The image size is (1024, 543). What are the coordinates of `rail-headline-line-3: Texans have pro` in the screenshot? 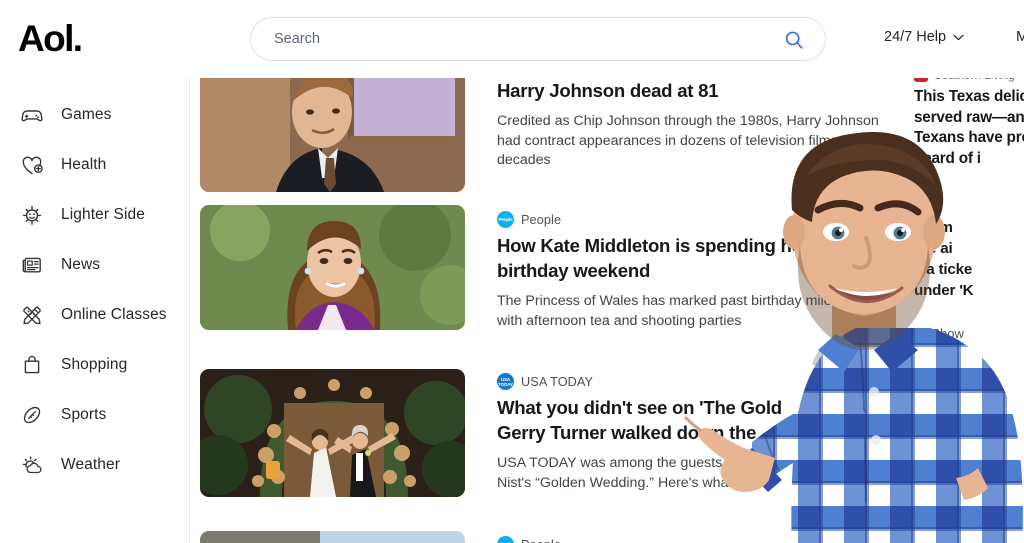 It's located at (969, 137).